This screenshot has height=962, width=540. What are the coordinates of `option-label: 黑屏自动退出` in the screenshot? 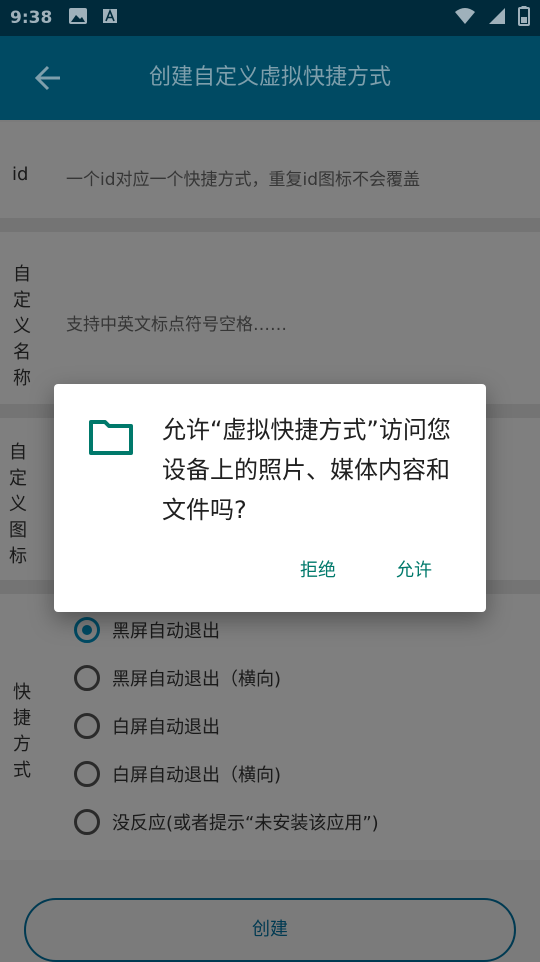 It's located at (166, 631).